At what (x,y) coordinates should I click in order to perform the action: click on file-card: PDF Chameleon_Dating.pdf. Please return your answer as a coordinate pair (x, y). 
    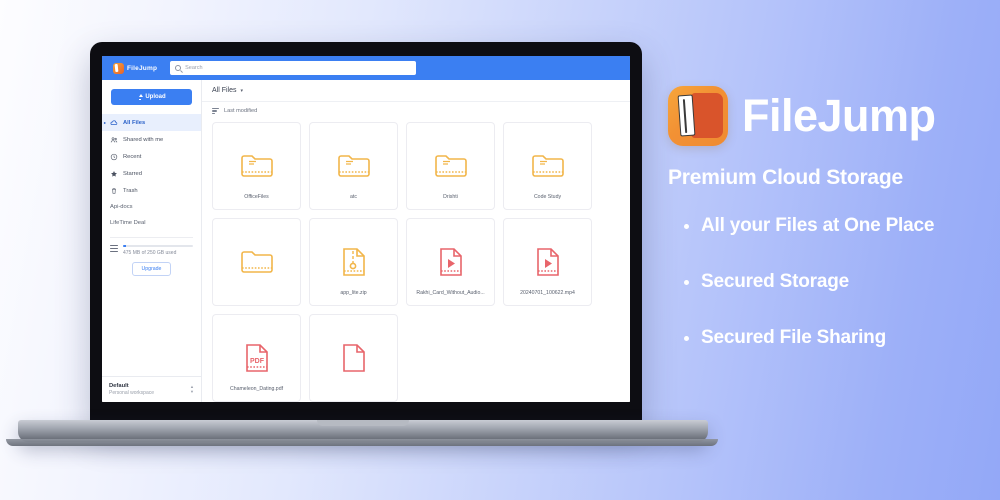
    Looking at the image, I should click on (256, 358).